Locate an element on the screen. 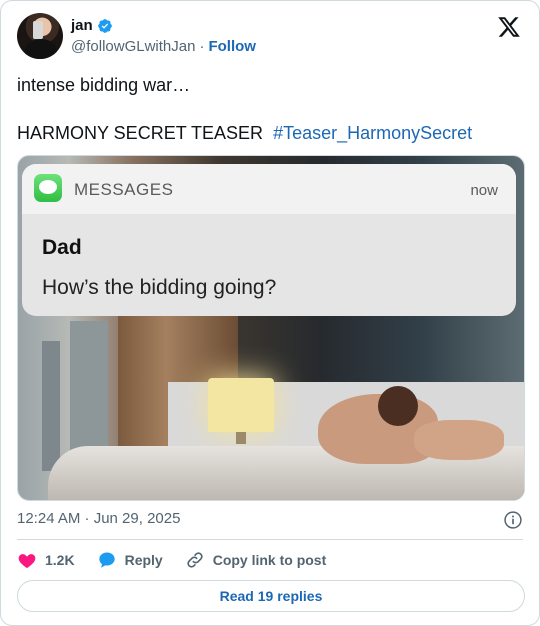 The height and width of the screenshot is (626, 540). hashtag-link: #Teaser_HarmonySecret is located at coordinates (372, 133).